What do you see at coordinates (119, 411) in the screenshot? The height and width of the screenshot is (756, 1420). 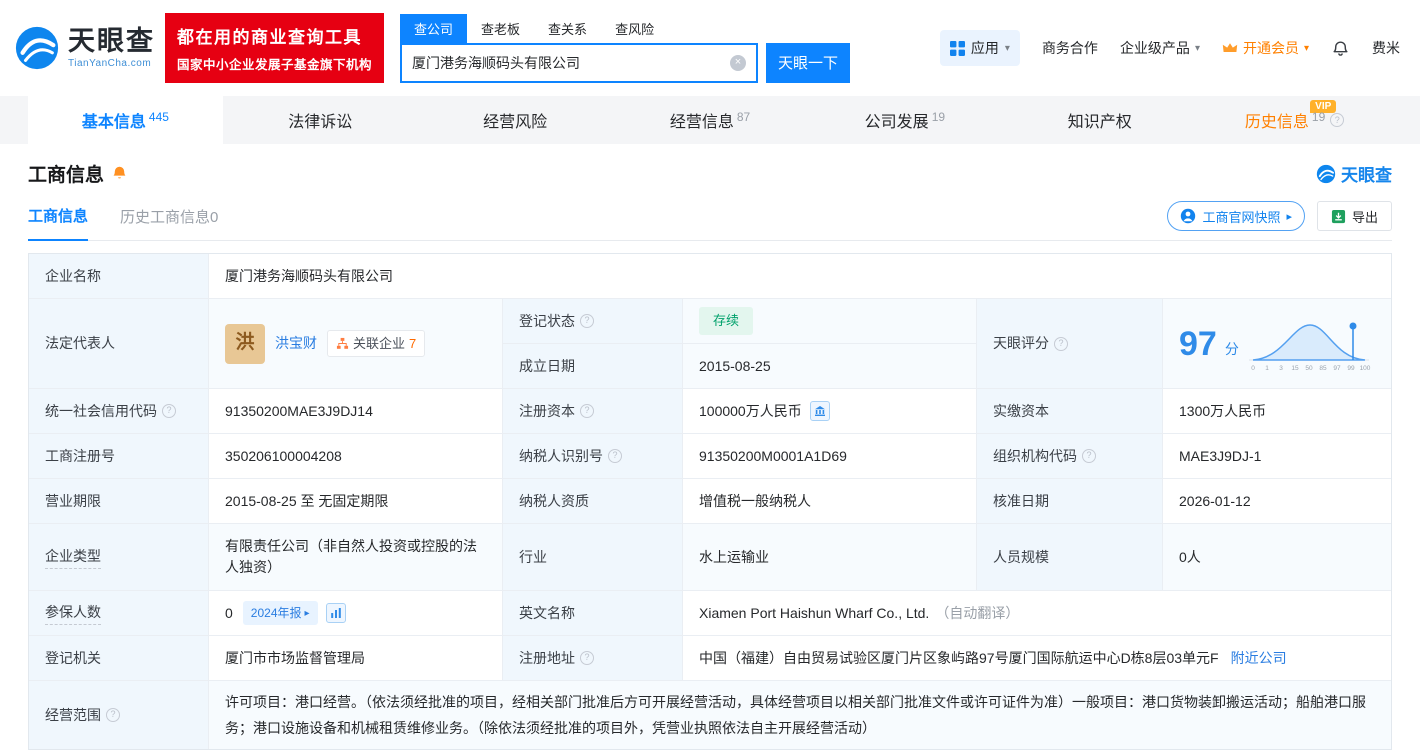 I see `credit-code-label: 统一社会信用代码?` at bounding box center [119, 411].